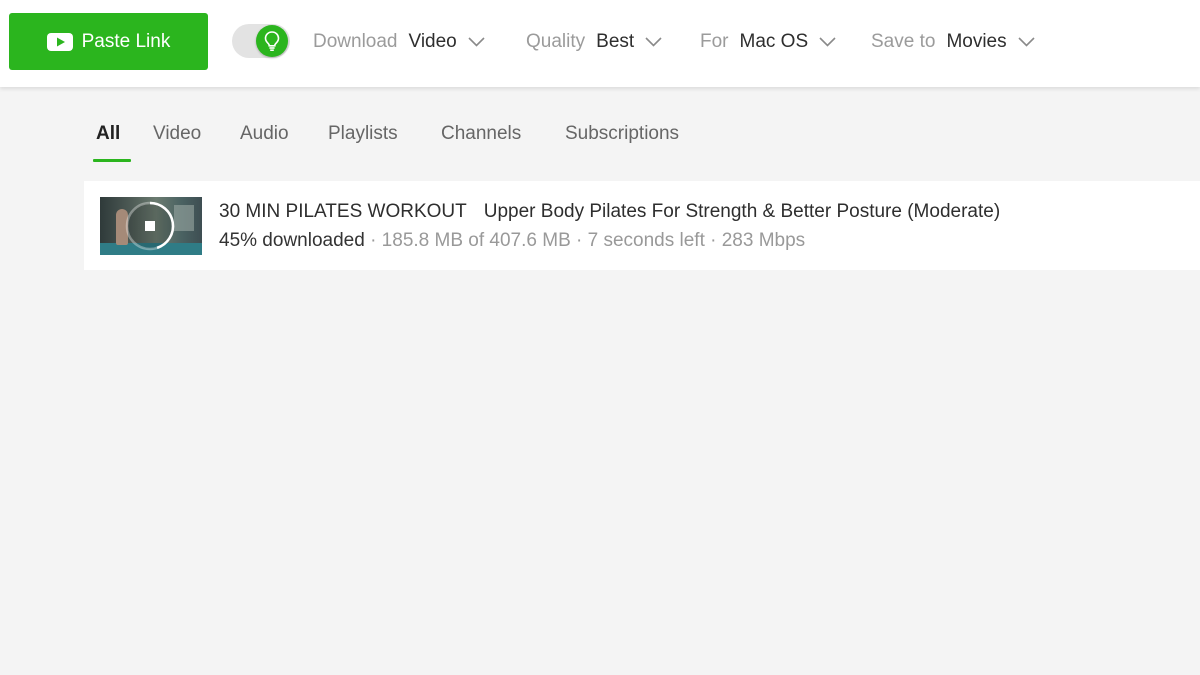 This screenshot has width=1200, height=675. I want to click on platform-dropdown: For Mac OS, so click(768, 42).